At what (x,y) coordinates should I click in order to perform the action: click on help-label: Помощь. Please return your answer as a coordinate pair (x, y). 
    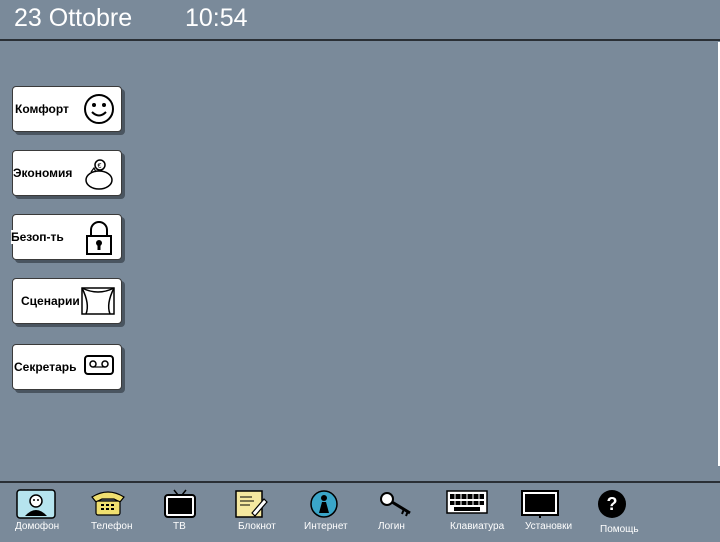
    Looking at the image, I should click on (619, 529).